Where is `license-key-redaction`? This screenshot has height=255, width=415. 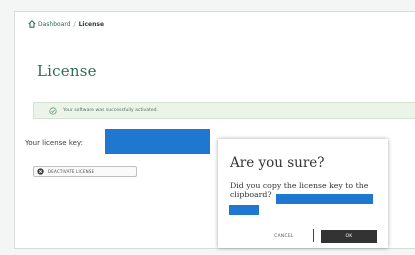 license-key-redaction is located at coordinates (157, 141).